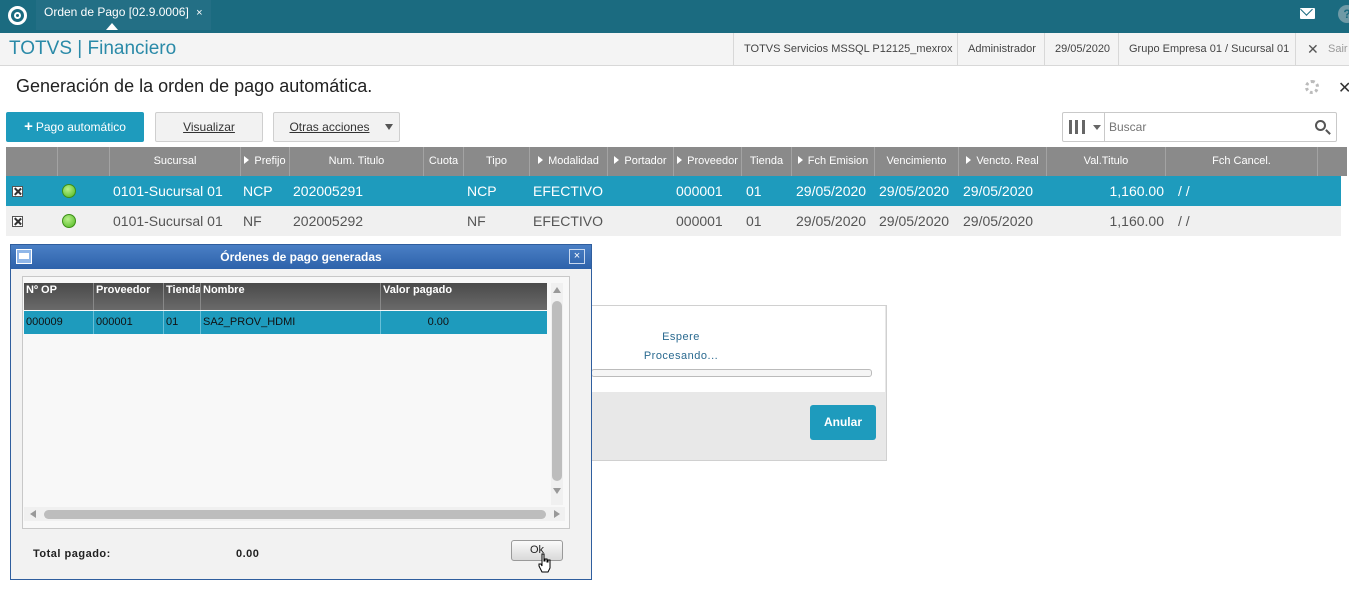 The width and height of the screenshot is (1349, 590). What do you see at coordinates (568, 221) in the screenshot?
I see `cell-modalidad: EFECTIVO` at bounding box center [568, 221].